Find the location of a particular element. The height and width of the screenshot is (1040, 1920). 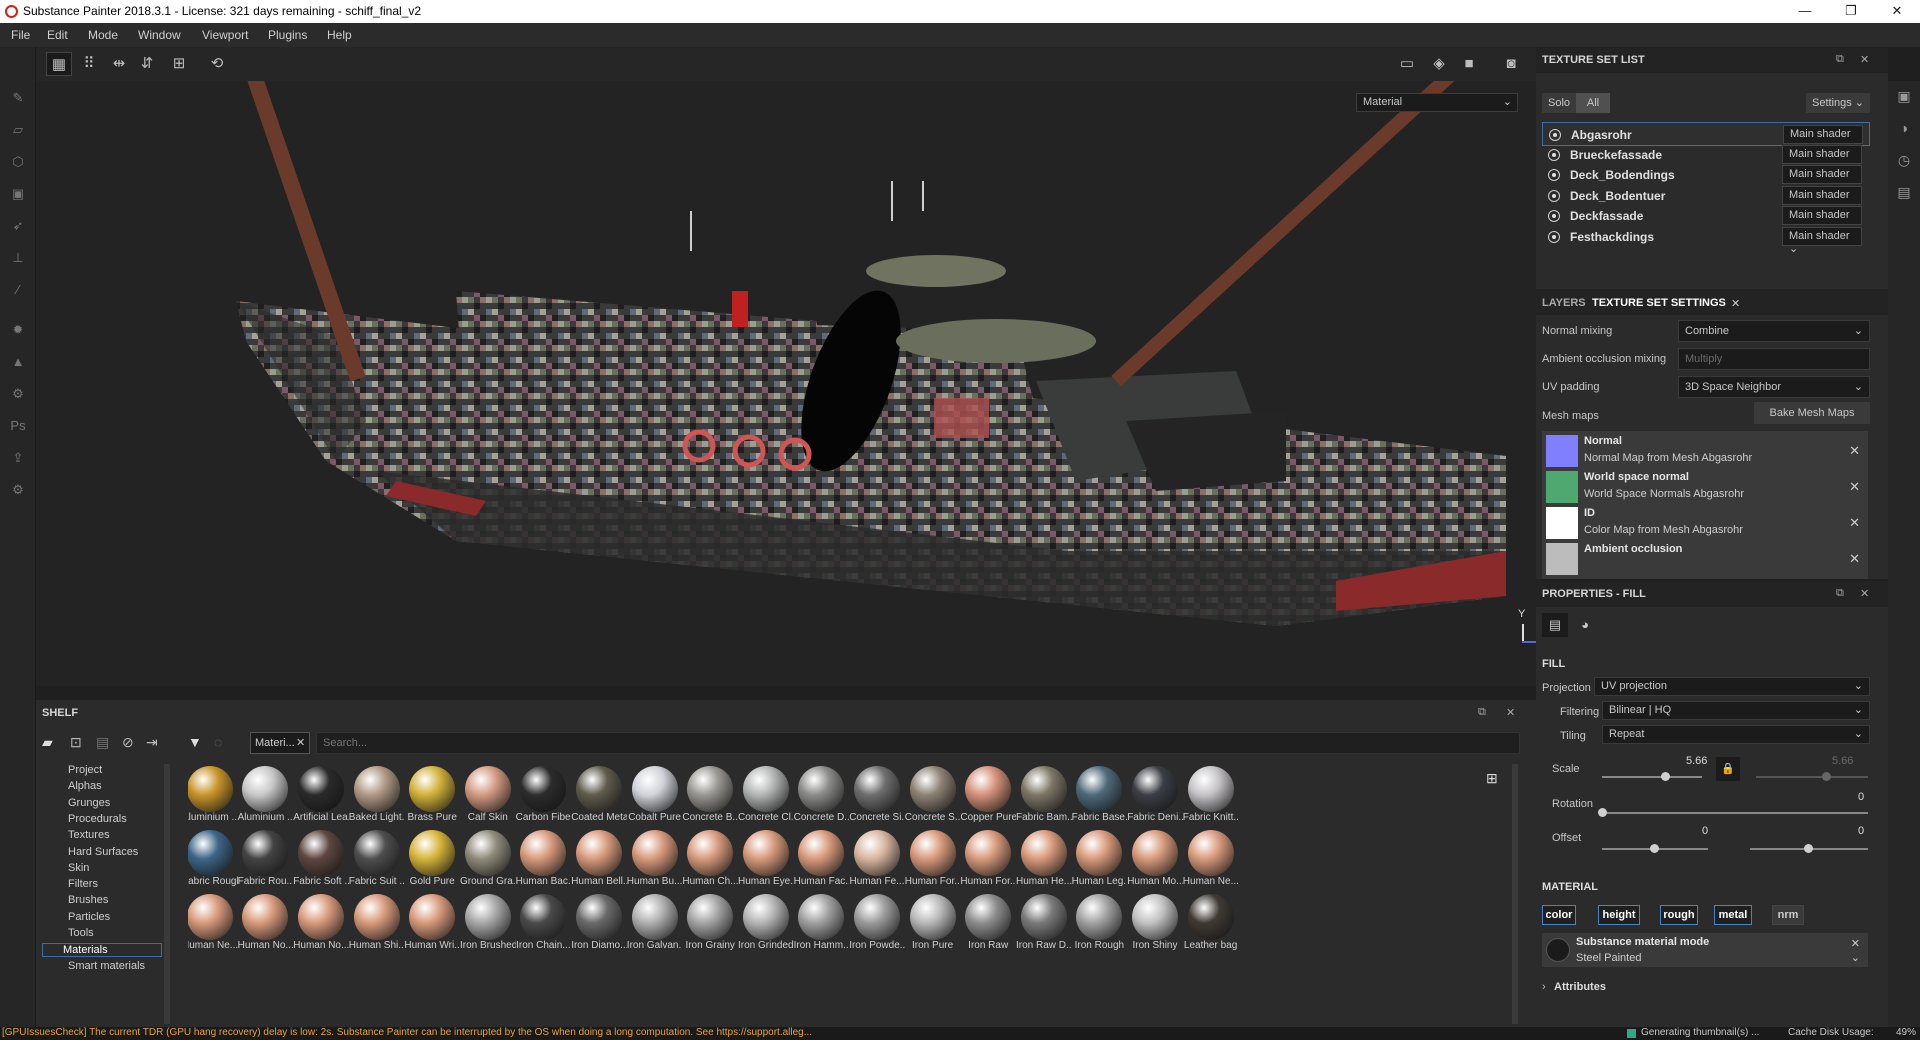

texture-set-row: Festhackdings Main shader ⌄ is located at coordinates (1706, 240).